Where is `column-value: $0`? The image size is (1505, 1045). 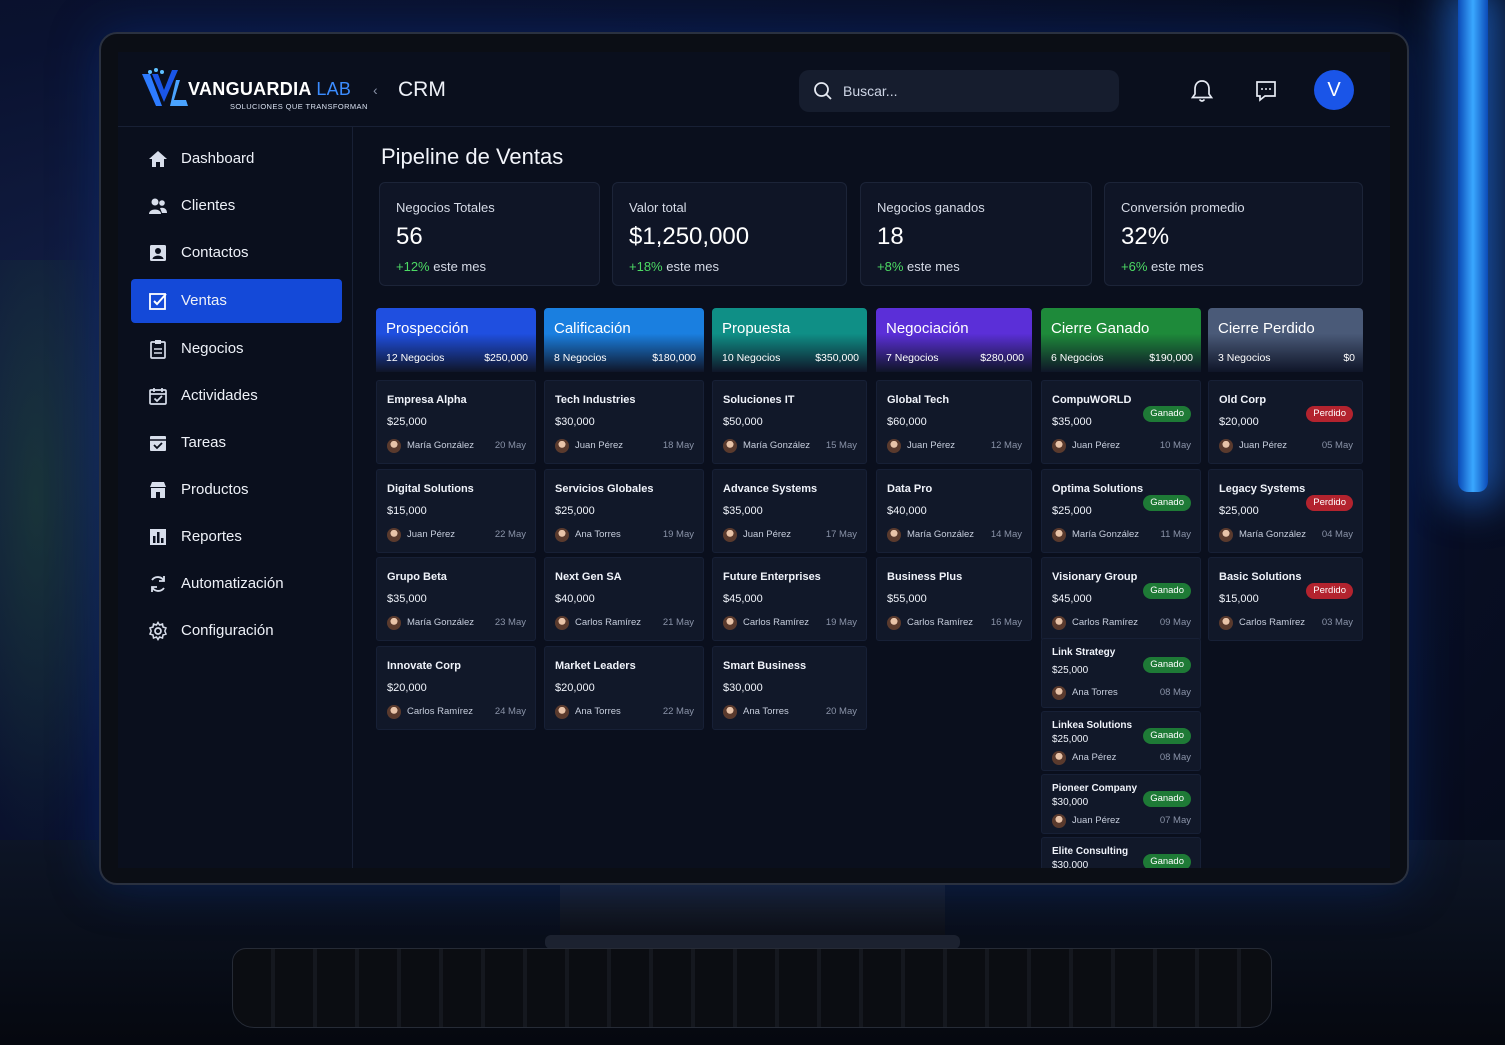
column-value: $0 is located at coordinates (1349, 358).